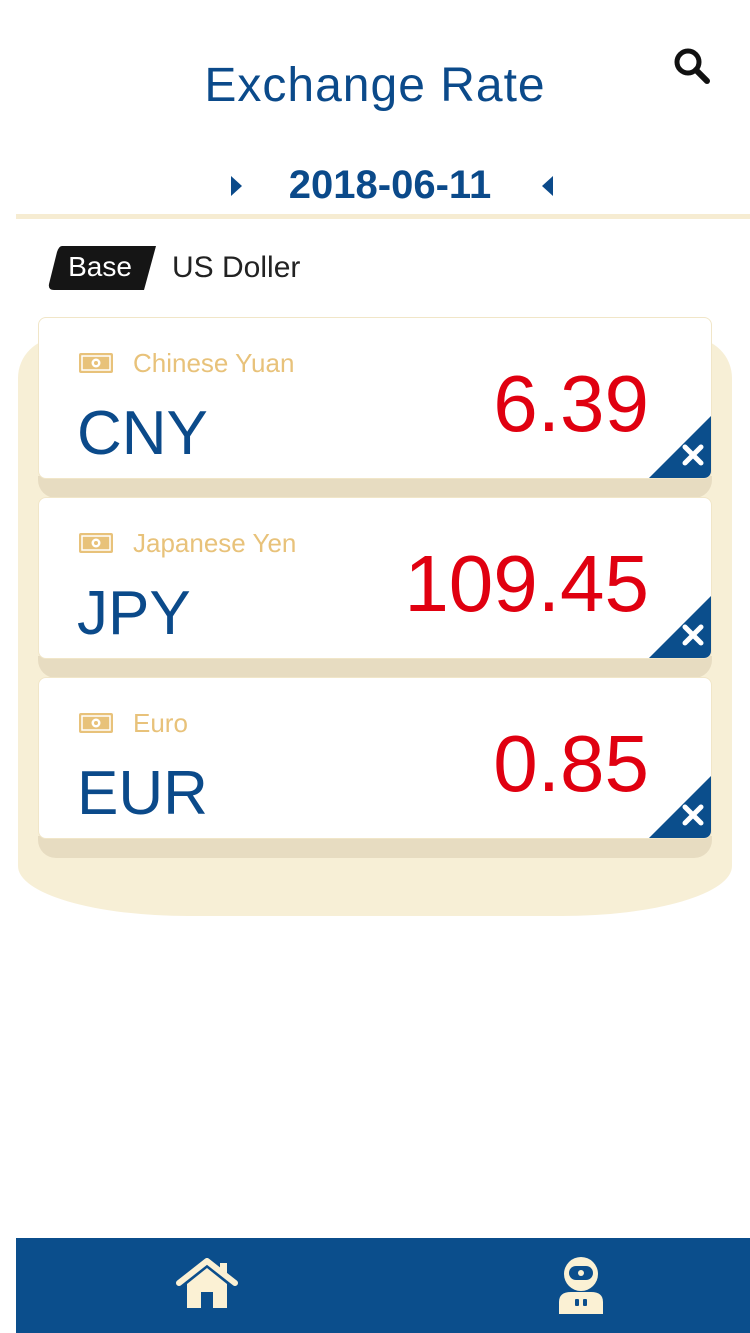 This screenshot has width=750, height=1333. Describe the element at coordinates (375, 758) in the screenshot. I see `rate-card-eur: Euro EUR 0.85` at that location.